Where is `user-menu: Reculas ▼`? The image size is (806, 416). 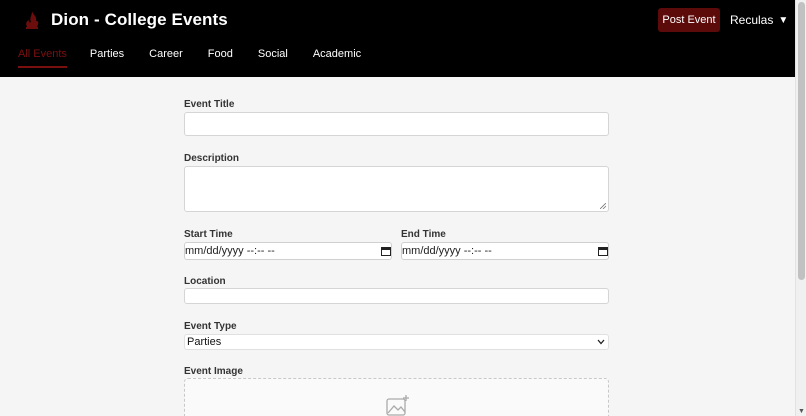
user-menu: Reculas ▼ is located at coordinates (759, 20).